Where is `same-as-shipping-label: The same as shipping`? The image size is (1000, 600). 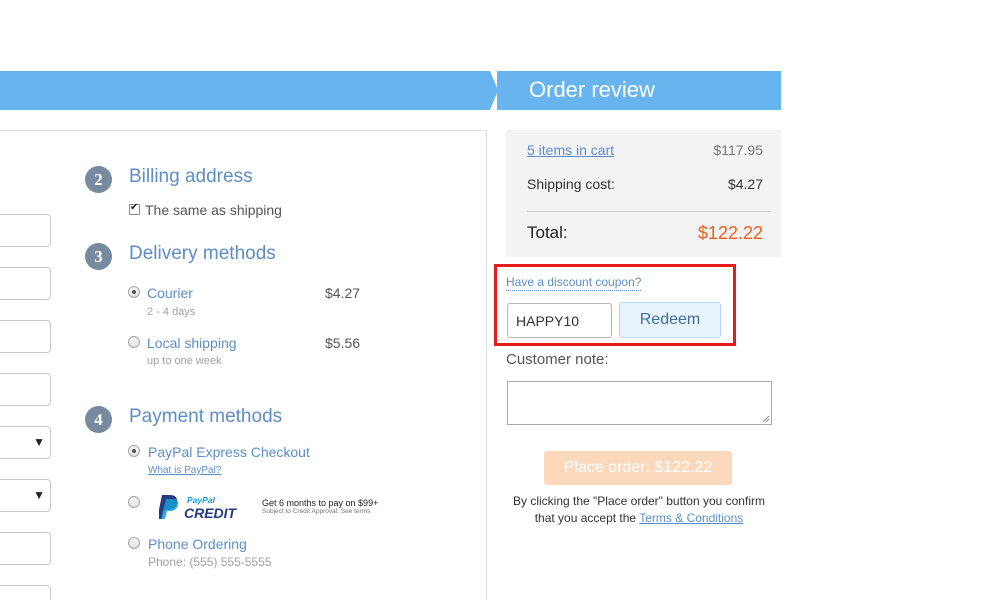
same-as-shipping-label: The same as shipping is located at coordinates (213, 210).